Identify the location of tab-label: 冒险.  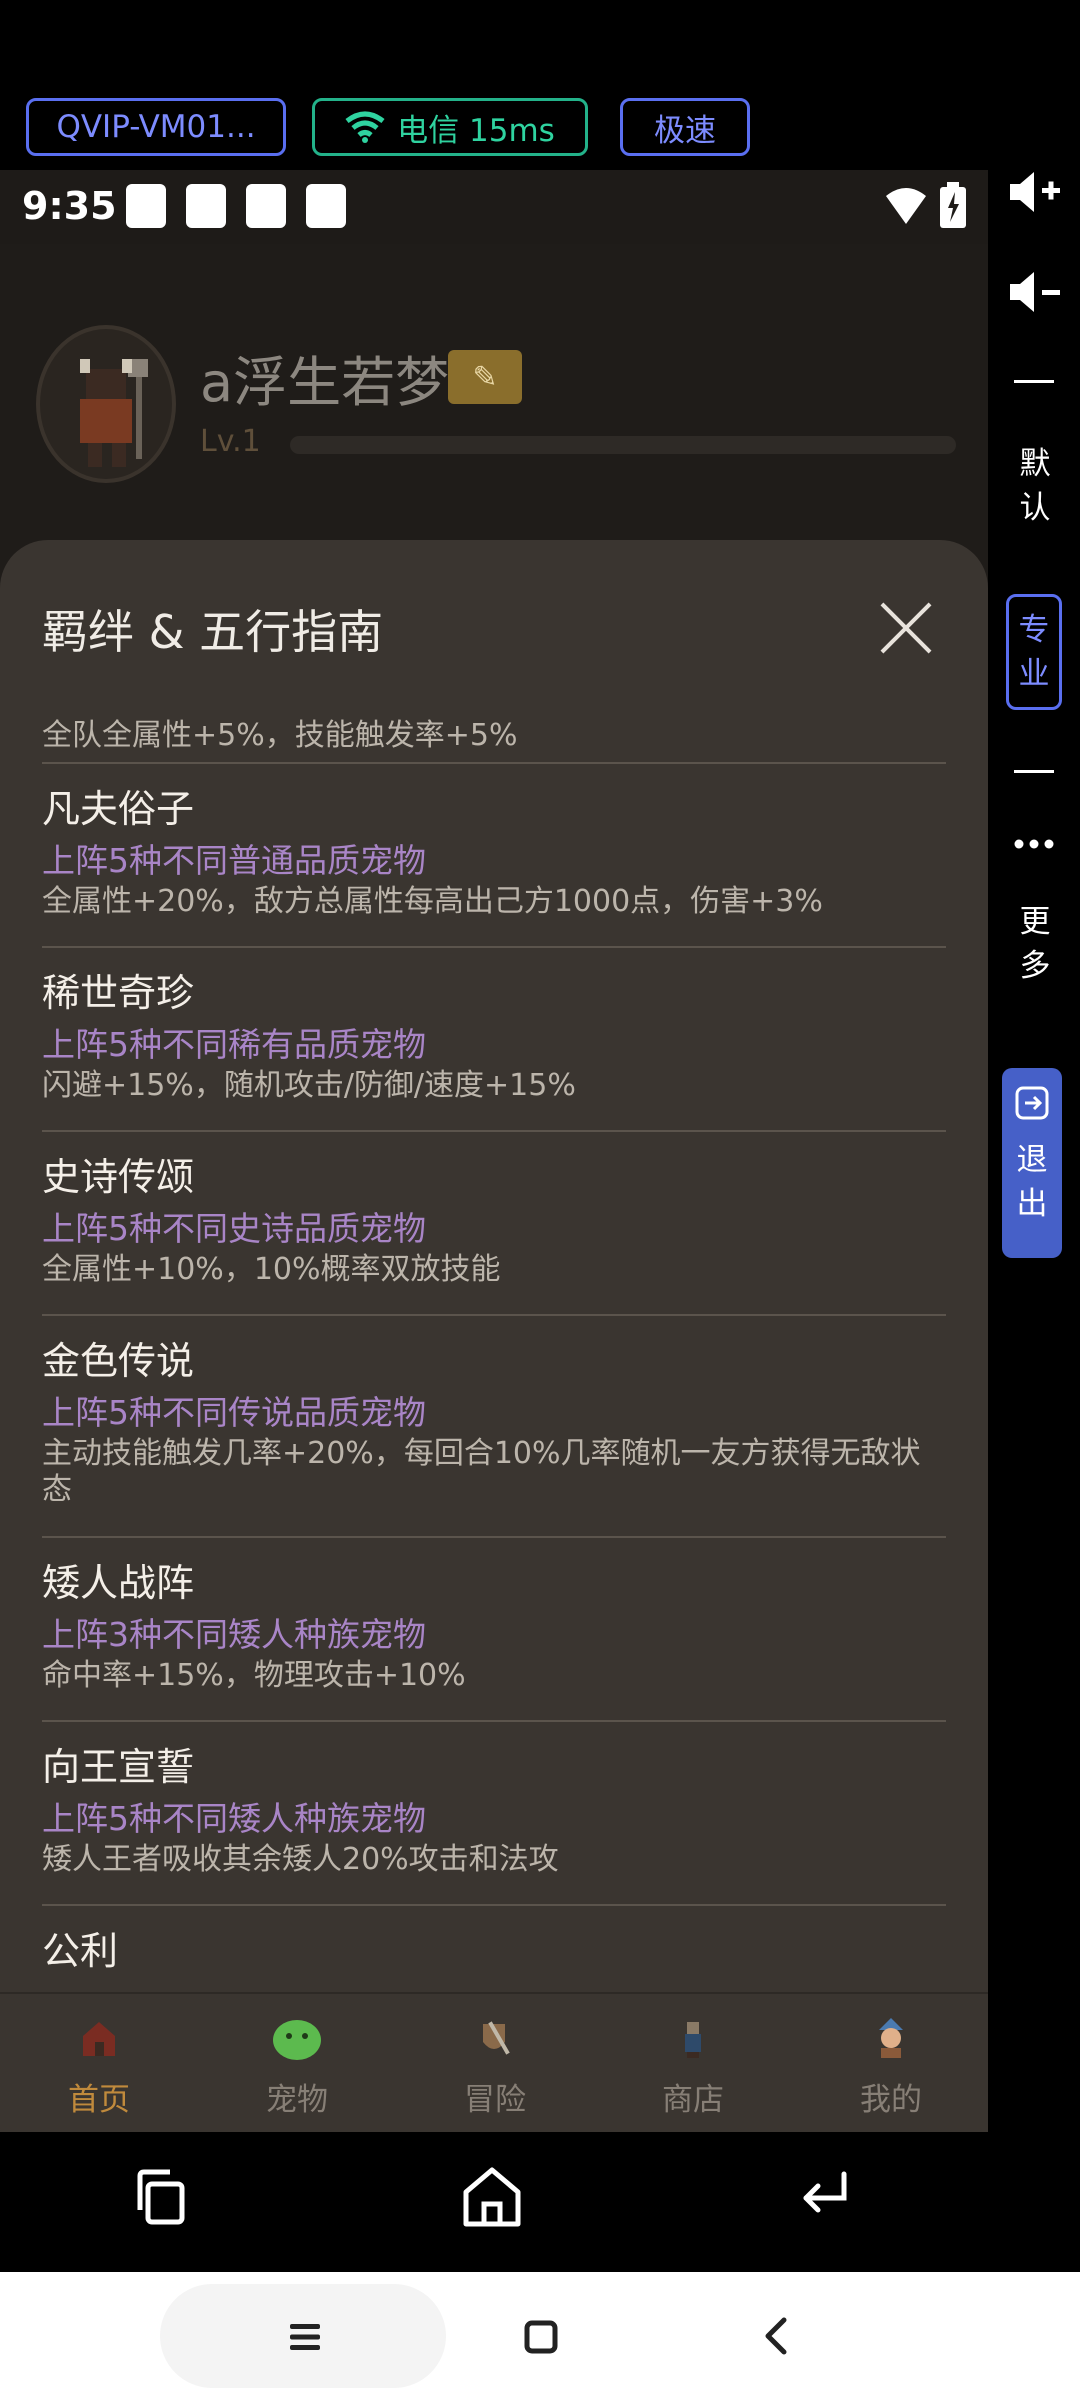
(495, 2100).